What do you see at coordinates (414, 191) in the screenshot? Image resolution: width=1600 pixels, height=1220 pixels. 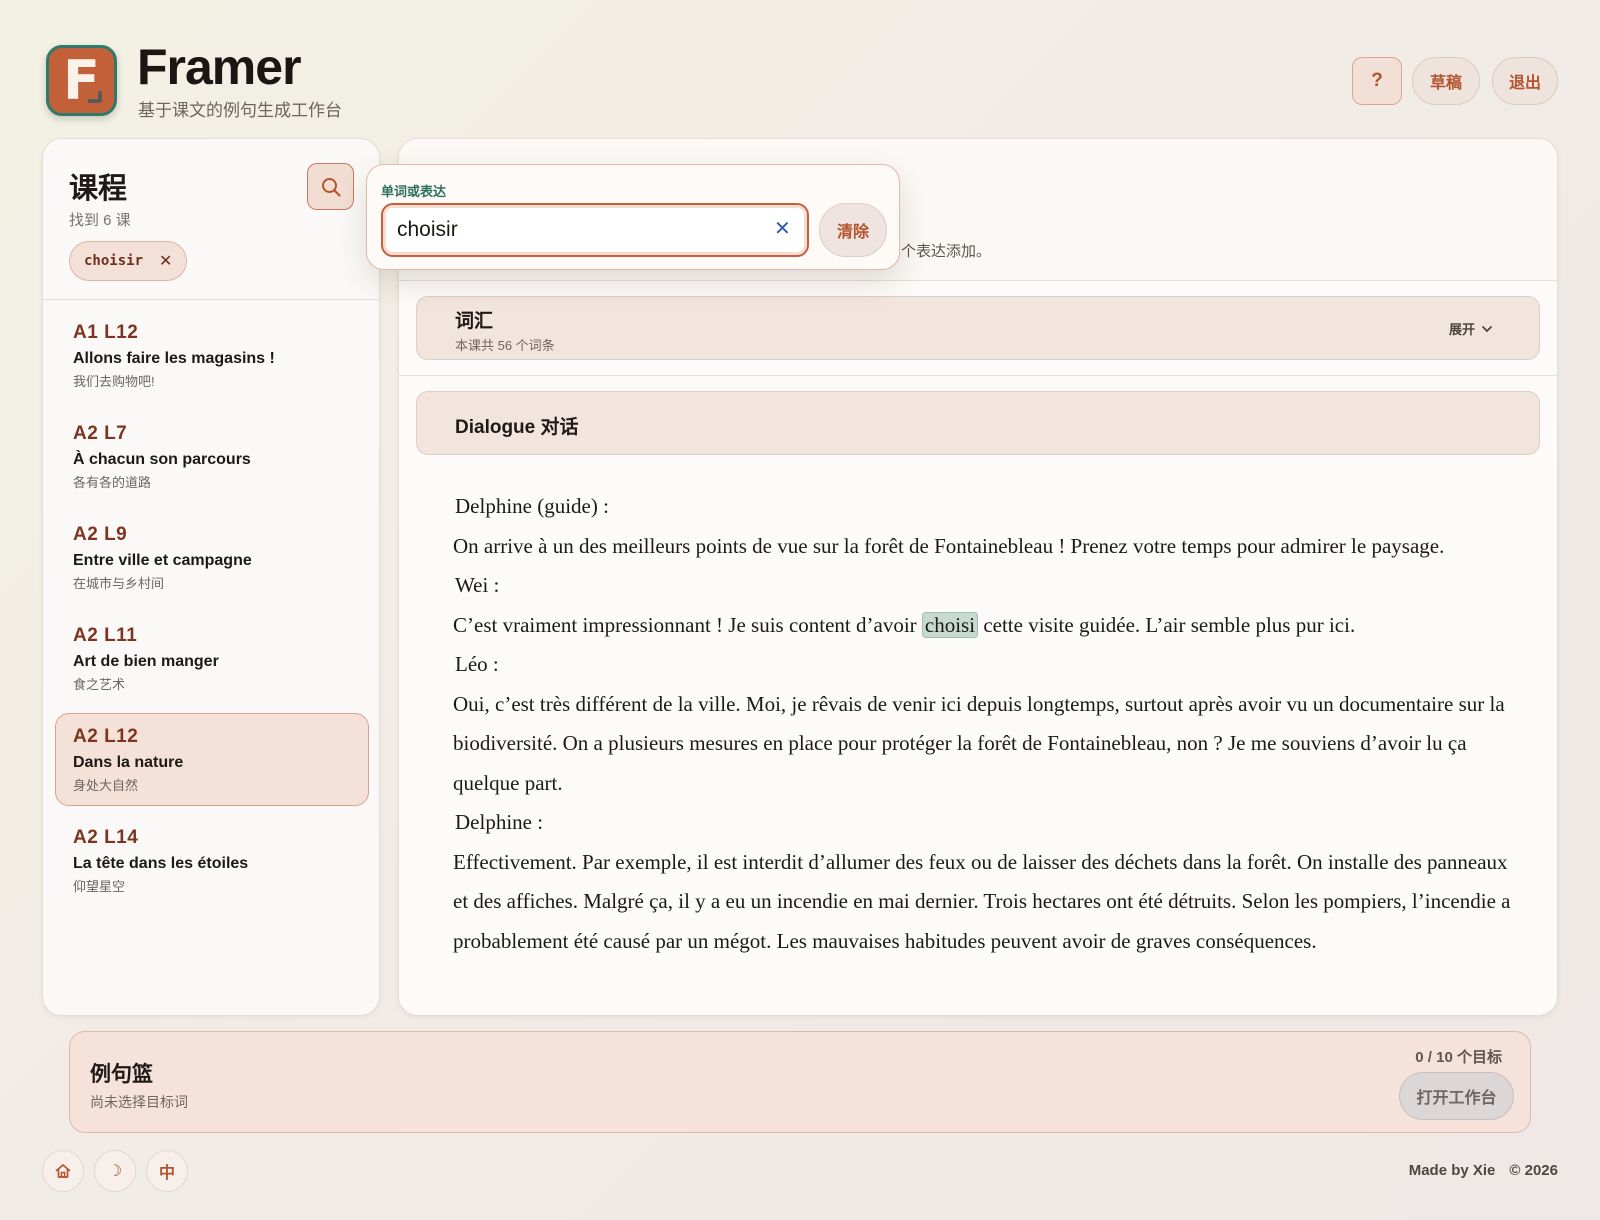 I see `search-field-label: 单词或表达` at bounding box center [414, 191].